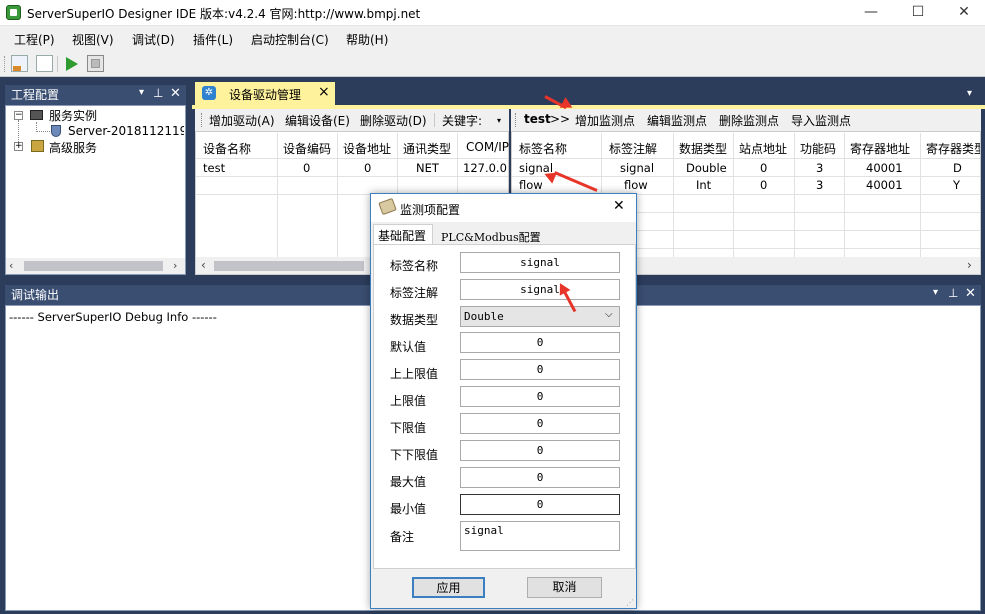 This screenshot has width=985, height=614. What do you see at coordinates (95, 63) in the screenshot?
I see `stop-icon-square` at bounding box center [95, 63].